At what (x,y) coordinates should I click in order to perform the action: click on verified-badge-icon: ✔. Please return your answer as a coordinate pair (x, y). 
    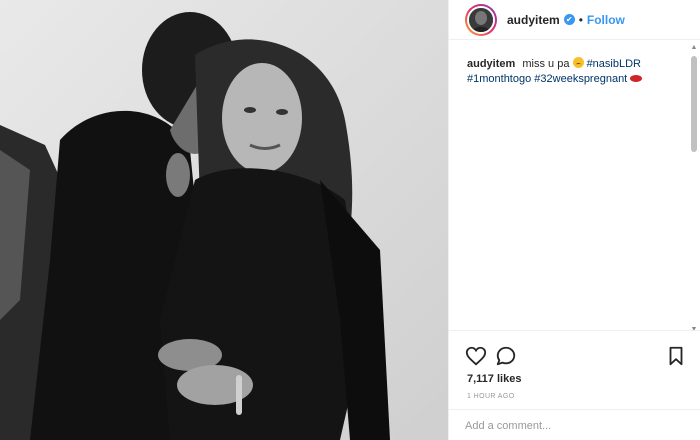
    Looking at the image, I should click on (569, 19).